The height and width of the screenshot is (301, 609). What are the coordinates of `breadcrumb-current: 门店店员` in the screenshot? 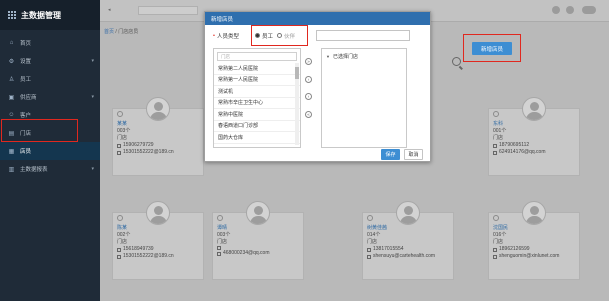 It's located at (128, 32).